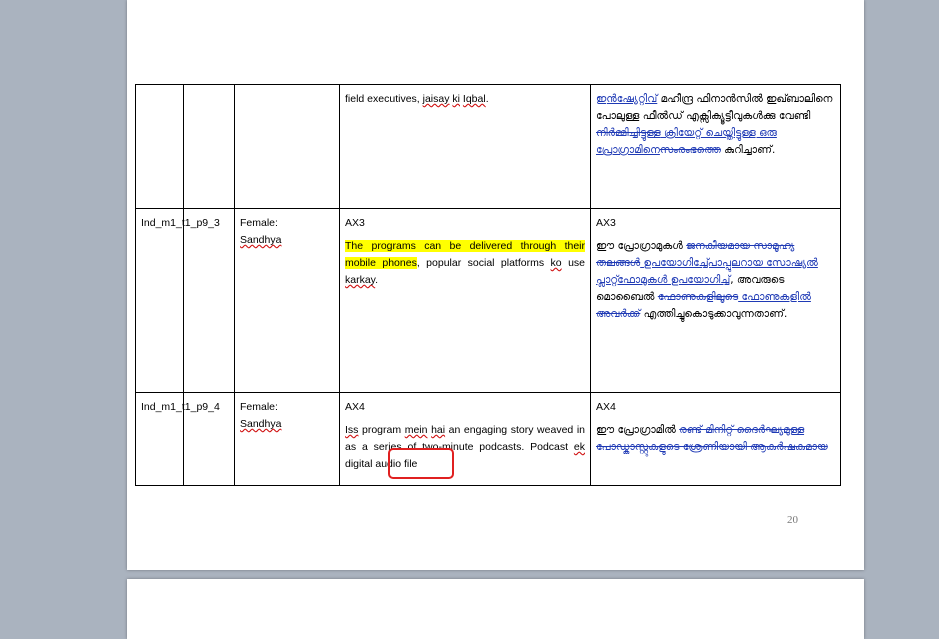  I want to click on segment-id-cell, so click(159, 146).